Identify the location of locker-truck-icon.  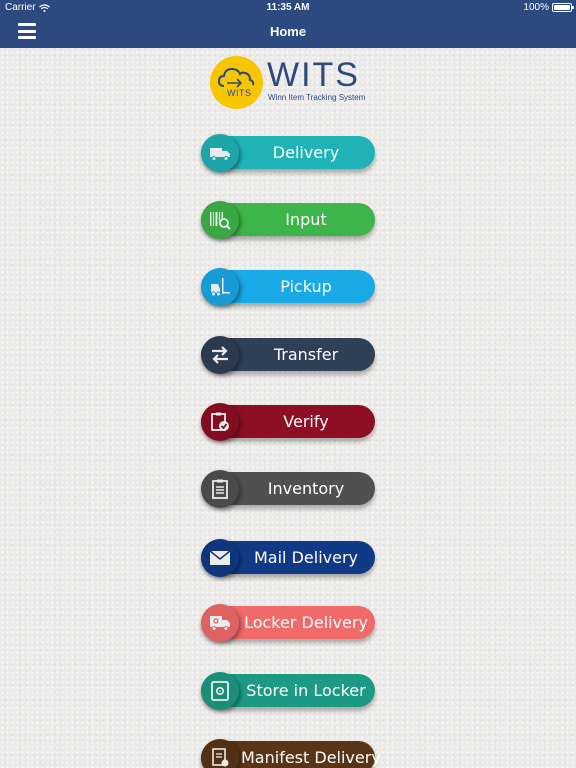
(220, 623).